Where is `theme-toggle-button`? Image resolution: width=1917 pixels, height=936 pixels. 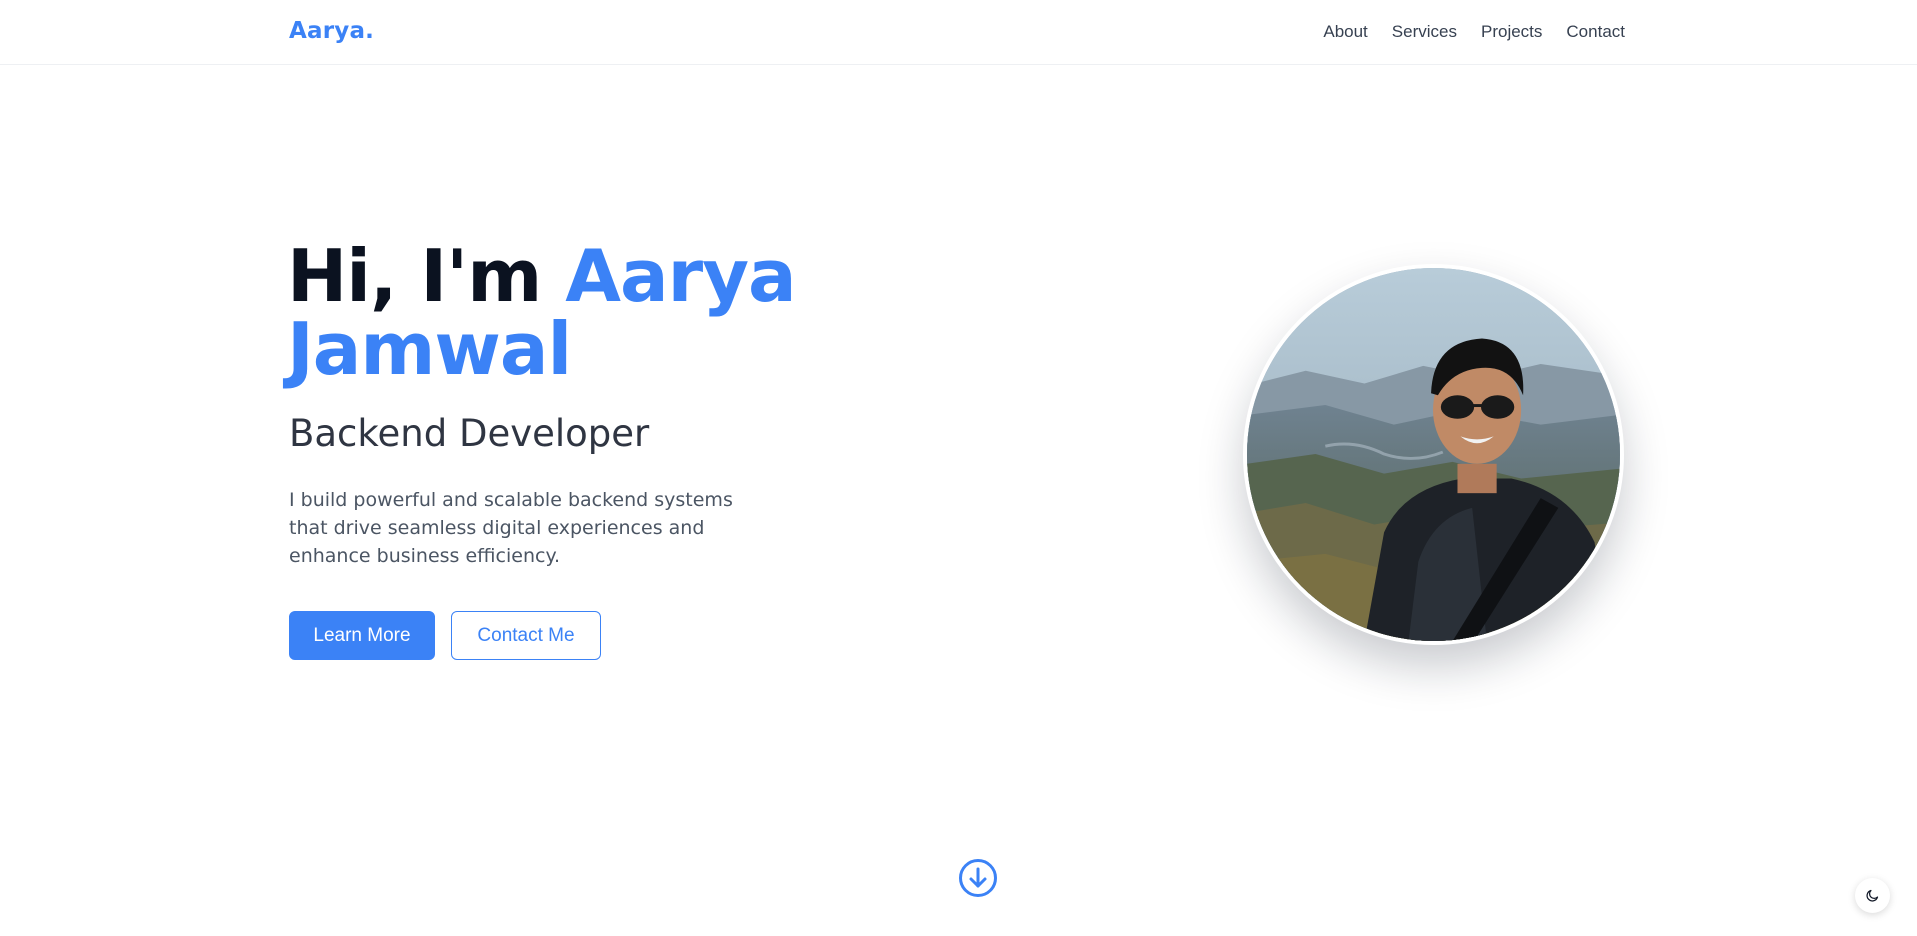
theme-toggle-button is located at coordinates (1872, 895).